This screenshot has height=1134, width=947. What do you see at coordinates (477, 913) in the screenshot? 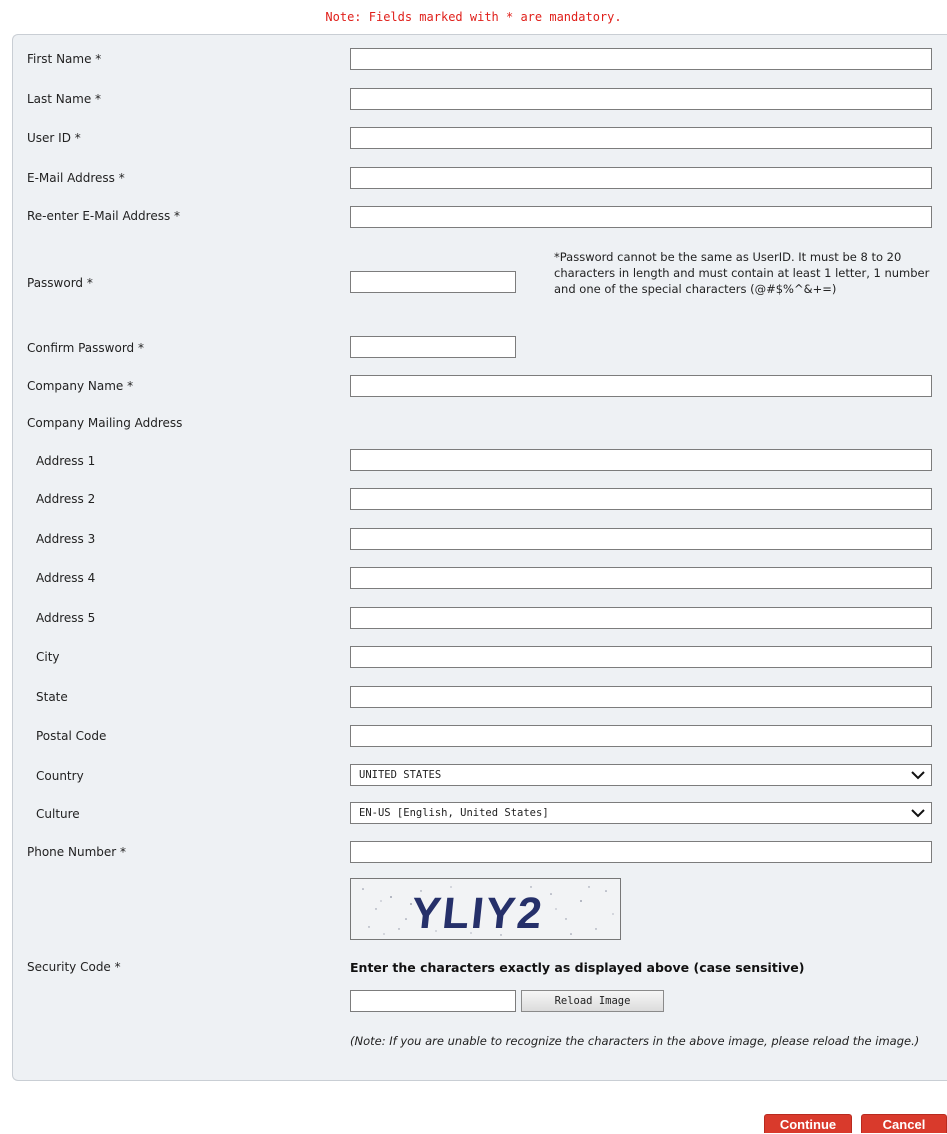
I see `captcha-text: YLIY2` at bounding box center [477, 913].